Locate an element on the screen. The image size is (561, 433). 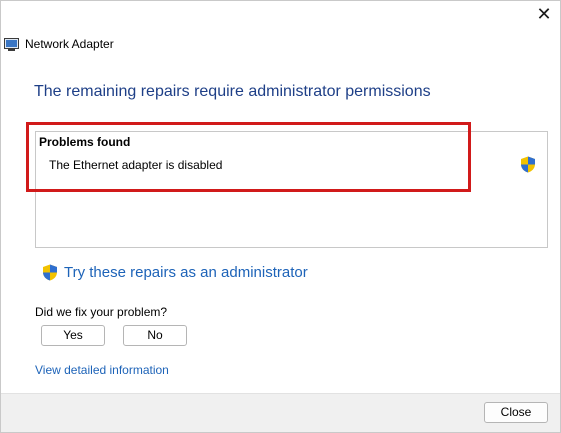
try-repairs-label: Try these repairs as an administrator is located at coordinates (186, 272).